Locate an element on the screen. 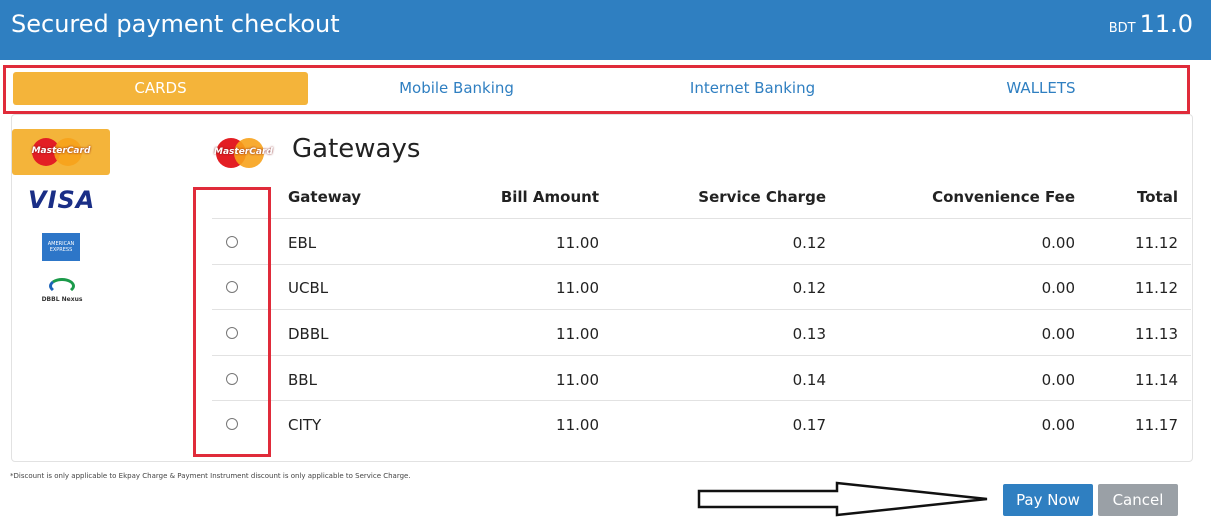 The height and width of the screenshot is (519, 1211). mastercard-option: MasterCard is located at coordinates (61, 152).